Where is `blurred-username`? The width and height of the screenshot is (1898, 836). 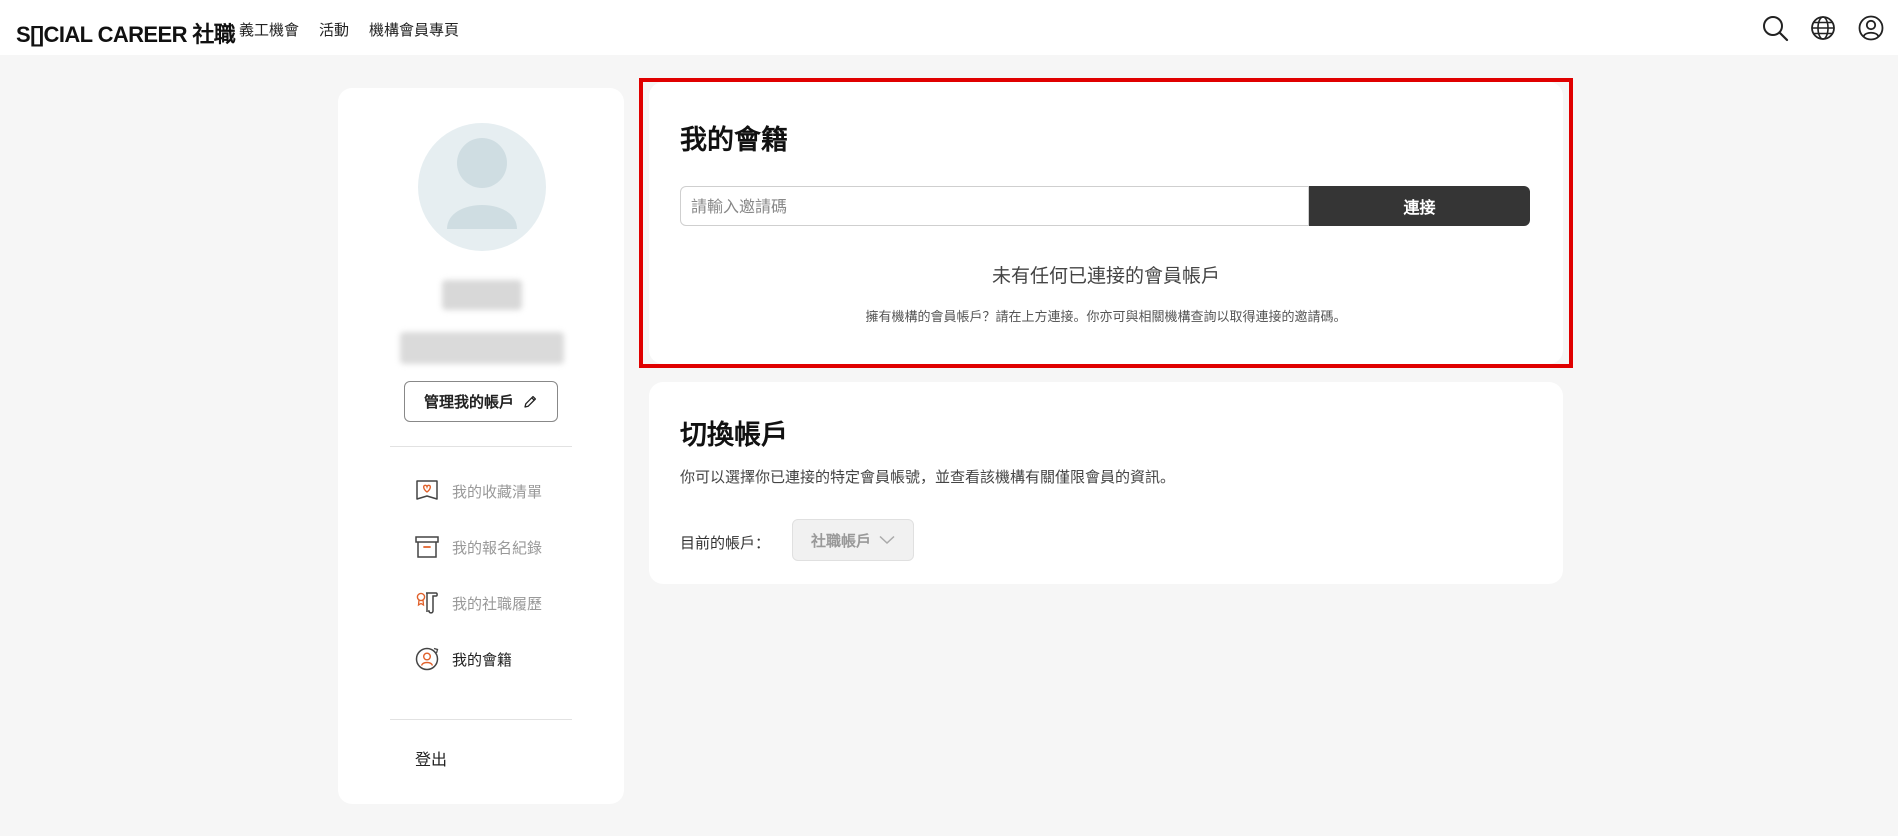 blurred-username is located at coordinates (482, 295).